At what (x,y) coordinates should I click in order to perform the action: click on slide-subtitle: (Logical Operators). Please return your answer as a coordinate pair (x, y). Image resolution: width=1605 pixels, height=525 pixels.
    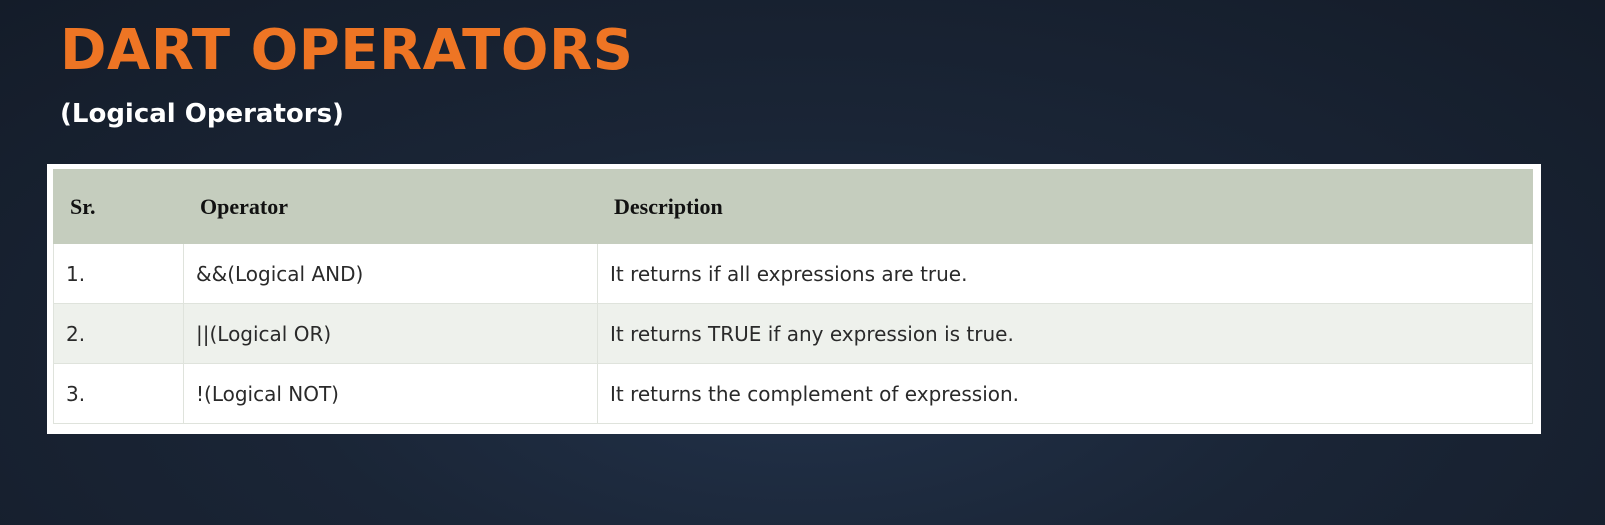
    Looking at the image, I should click on (202, 114).